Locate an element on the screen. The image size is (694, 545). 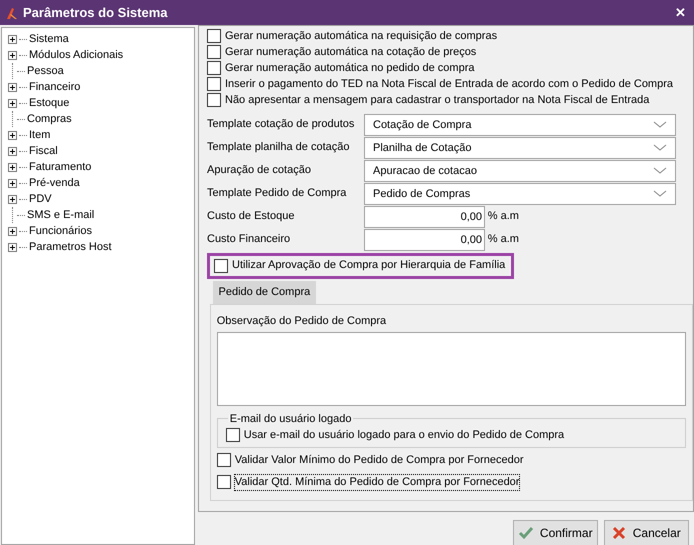
tree-item: Faturamento is located at coordinates (60, 167).